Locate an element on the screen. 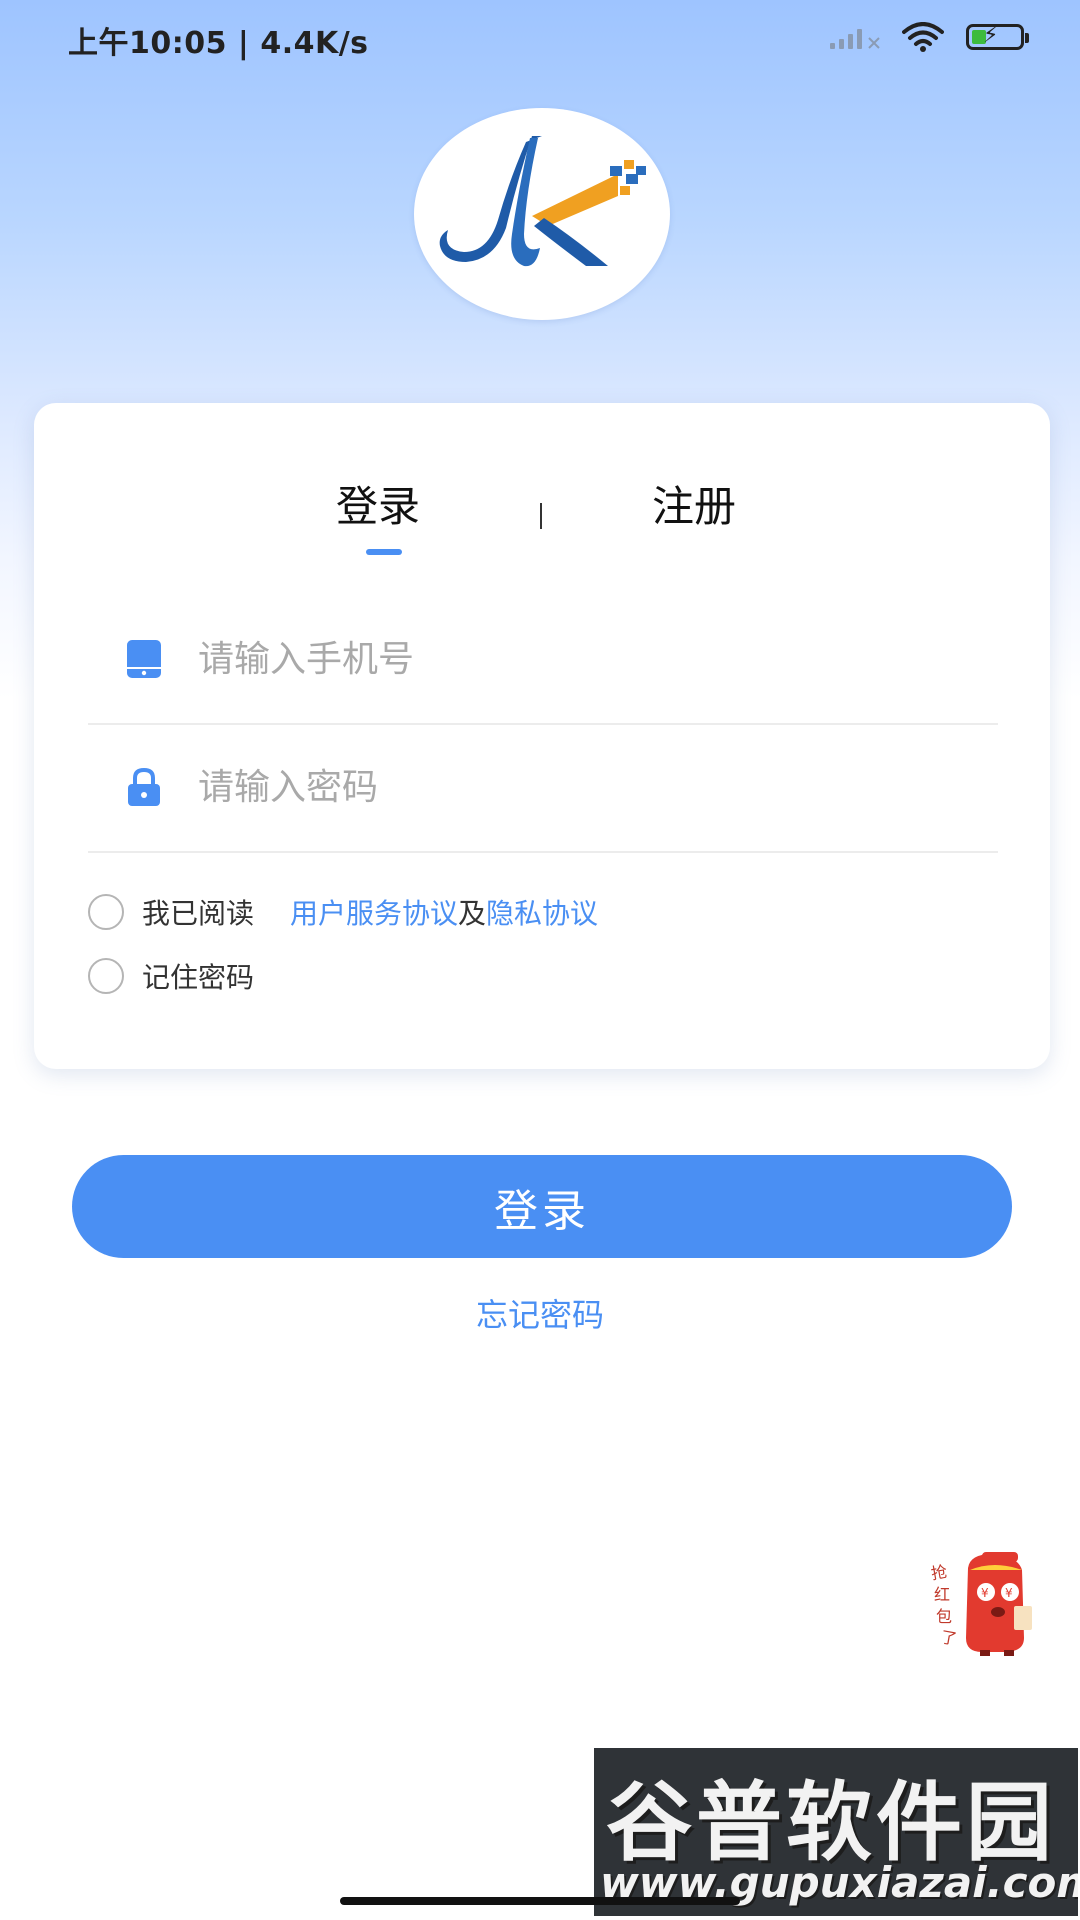 The width and height of the screenshot is (1080, 1920). app-logo is located at coordinates (542, 214).